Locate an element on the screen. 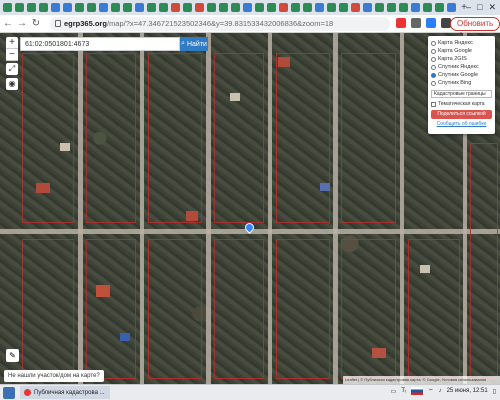  lock-icon is located at coordinates (58, 23).